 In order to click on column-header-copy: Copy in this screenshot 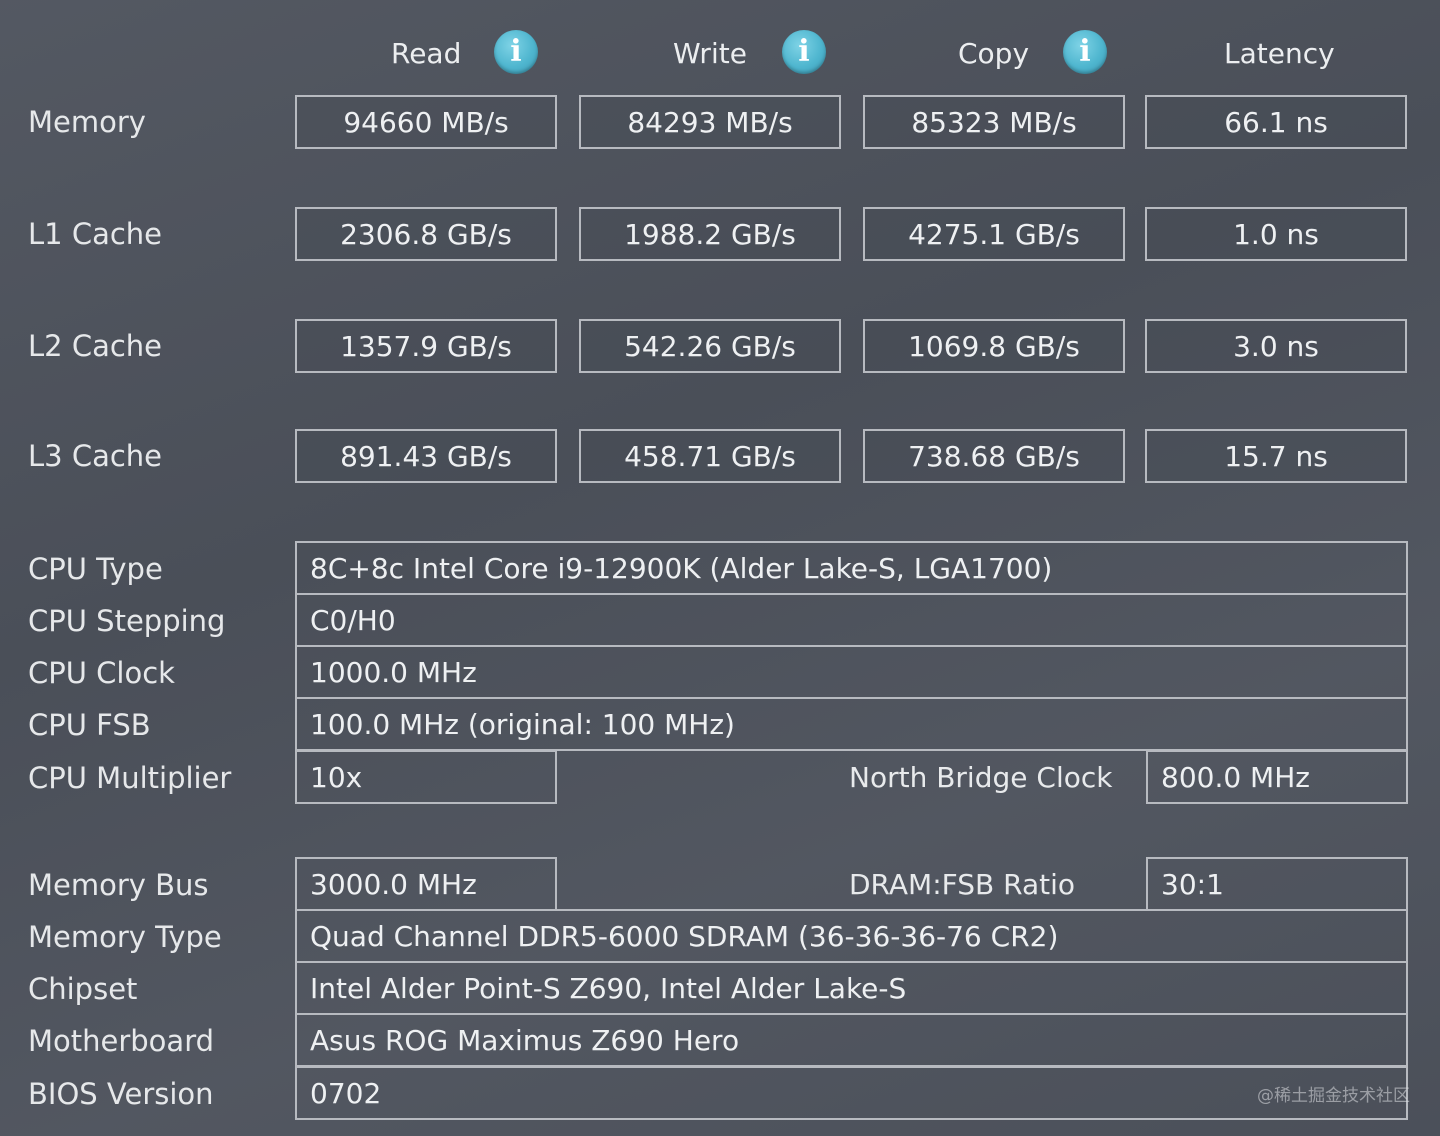, I will do `click(994, 53)`.